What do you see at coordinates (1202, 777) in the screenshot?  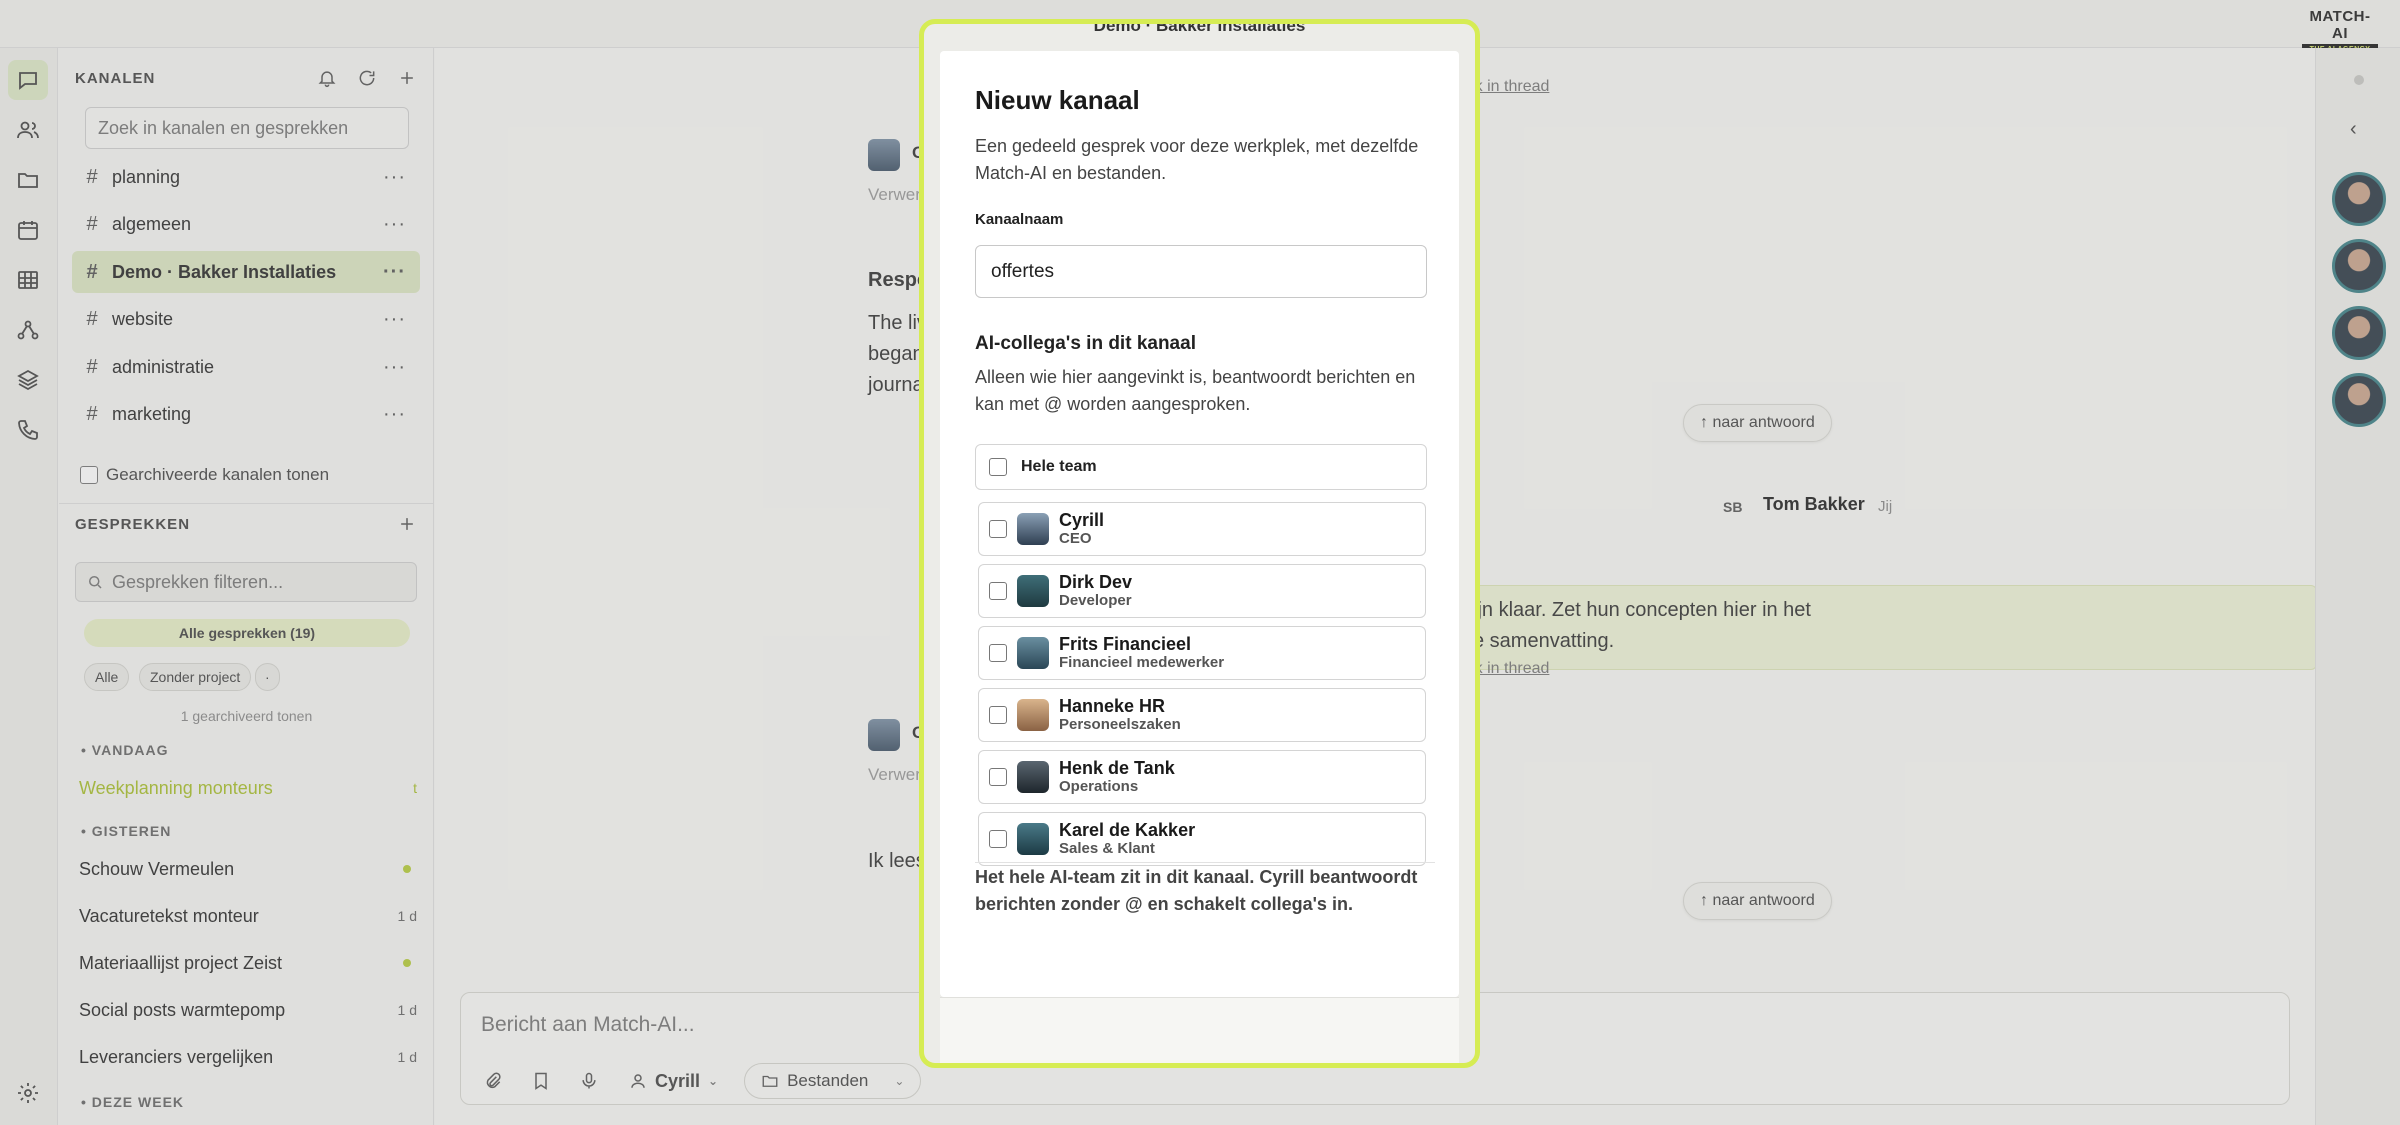 I see `agent-option: Henk de Tank Operations` at bounding box center [1202, 777].